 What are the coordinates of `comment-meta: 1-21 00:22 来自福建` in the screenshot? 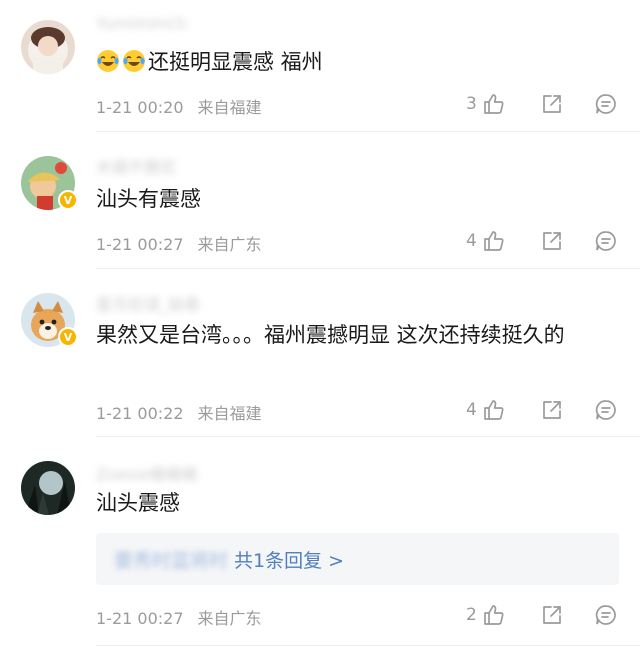 It's located at (179, 412).